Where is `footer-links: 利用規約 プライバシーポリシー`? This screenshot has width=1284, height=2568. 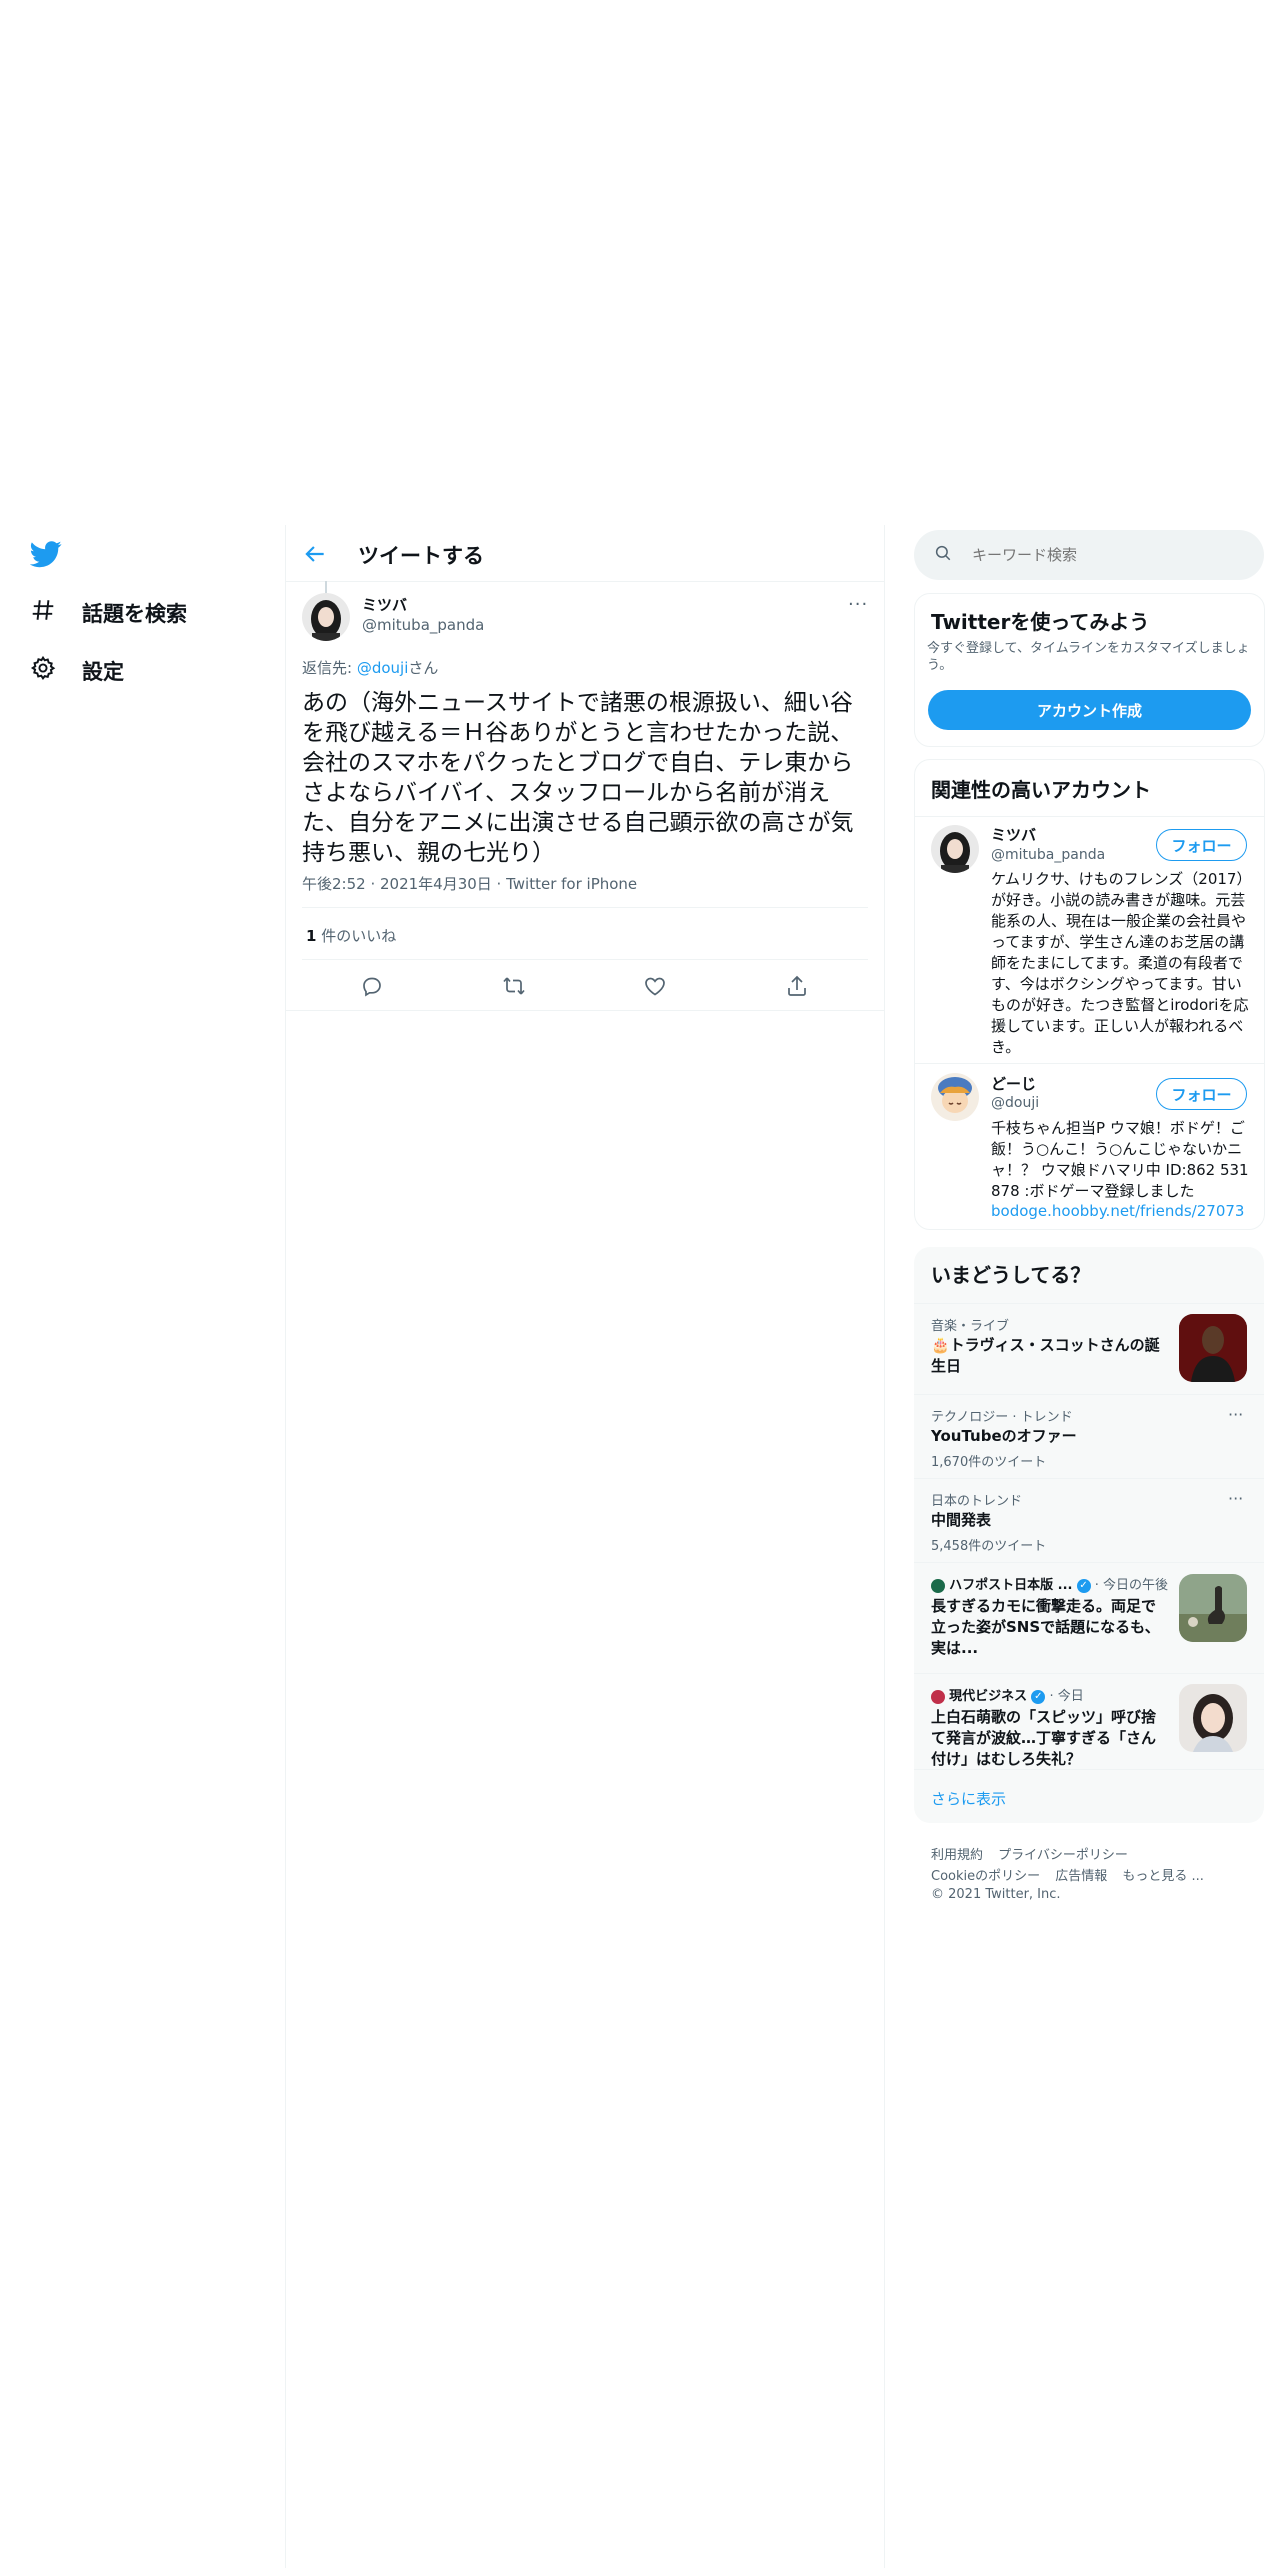 footer-links: 利用規約 プライバシーポリシー is located at coordinates (1029, 1853).